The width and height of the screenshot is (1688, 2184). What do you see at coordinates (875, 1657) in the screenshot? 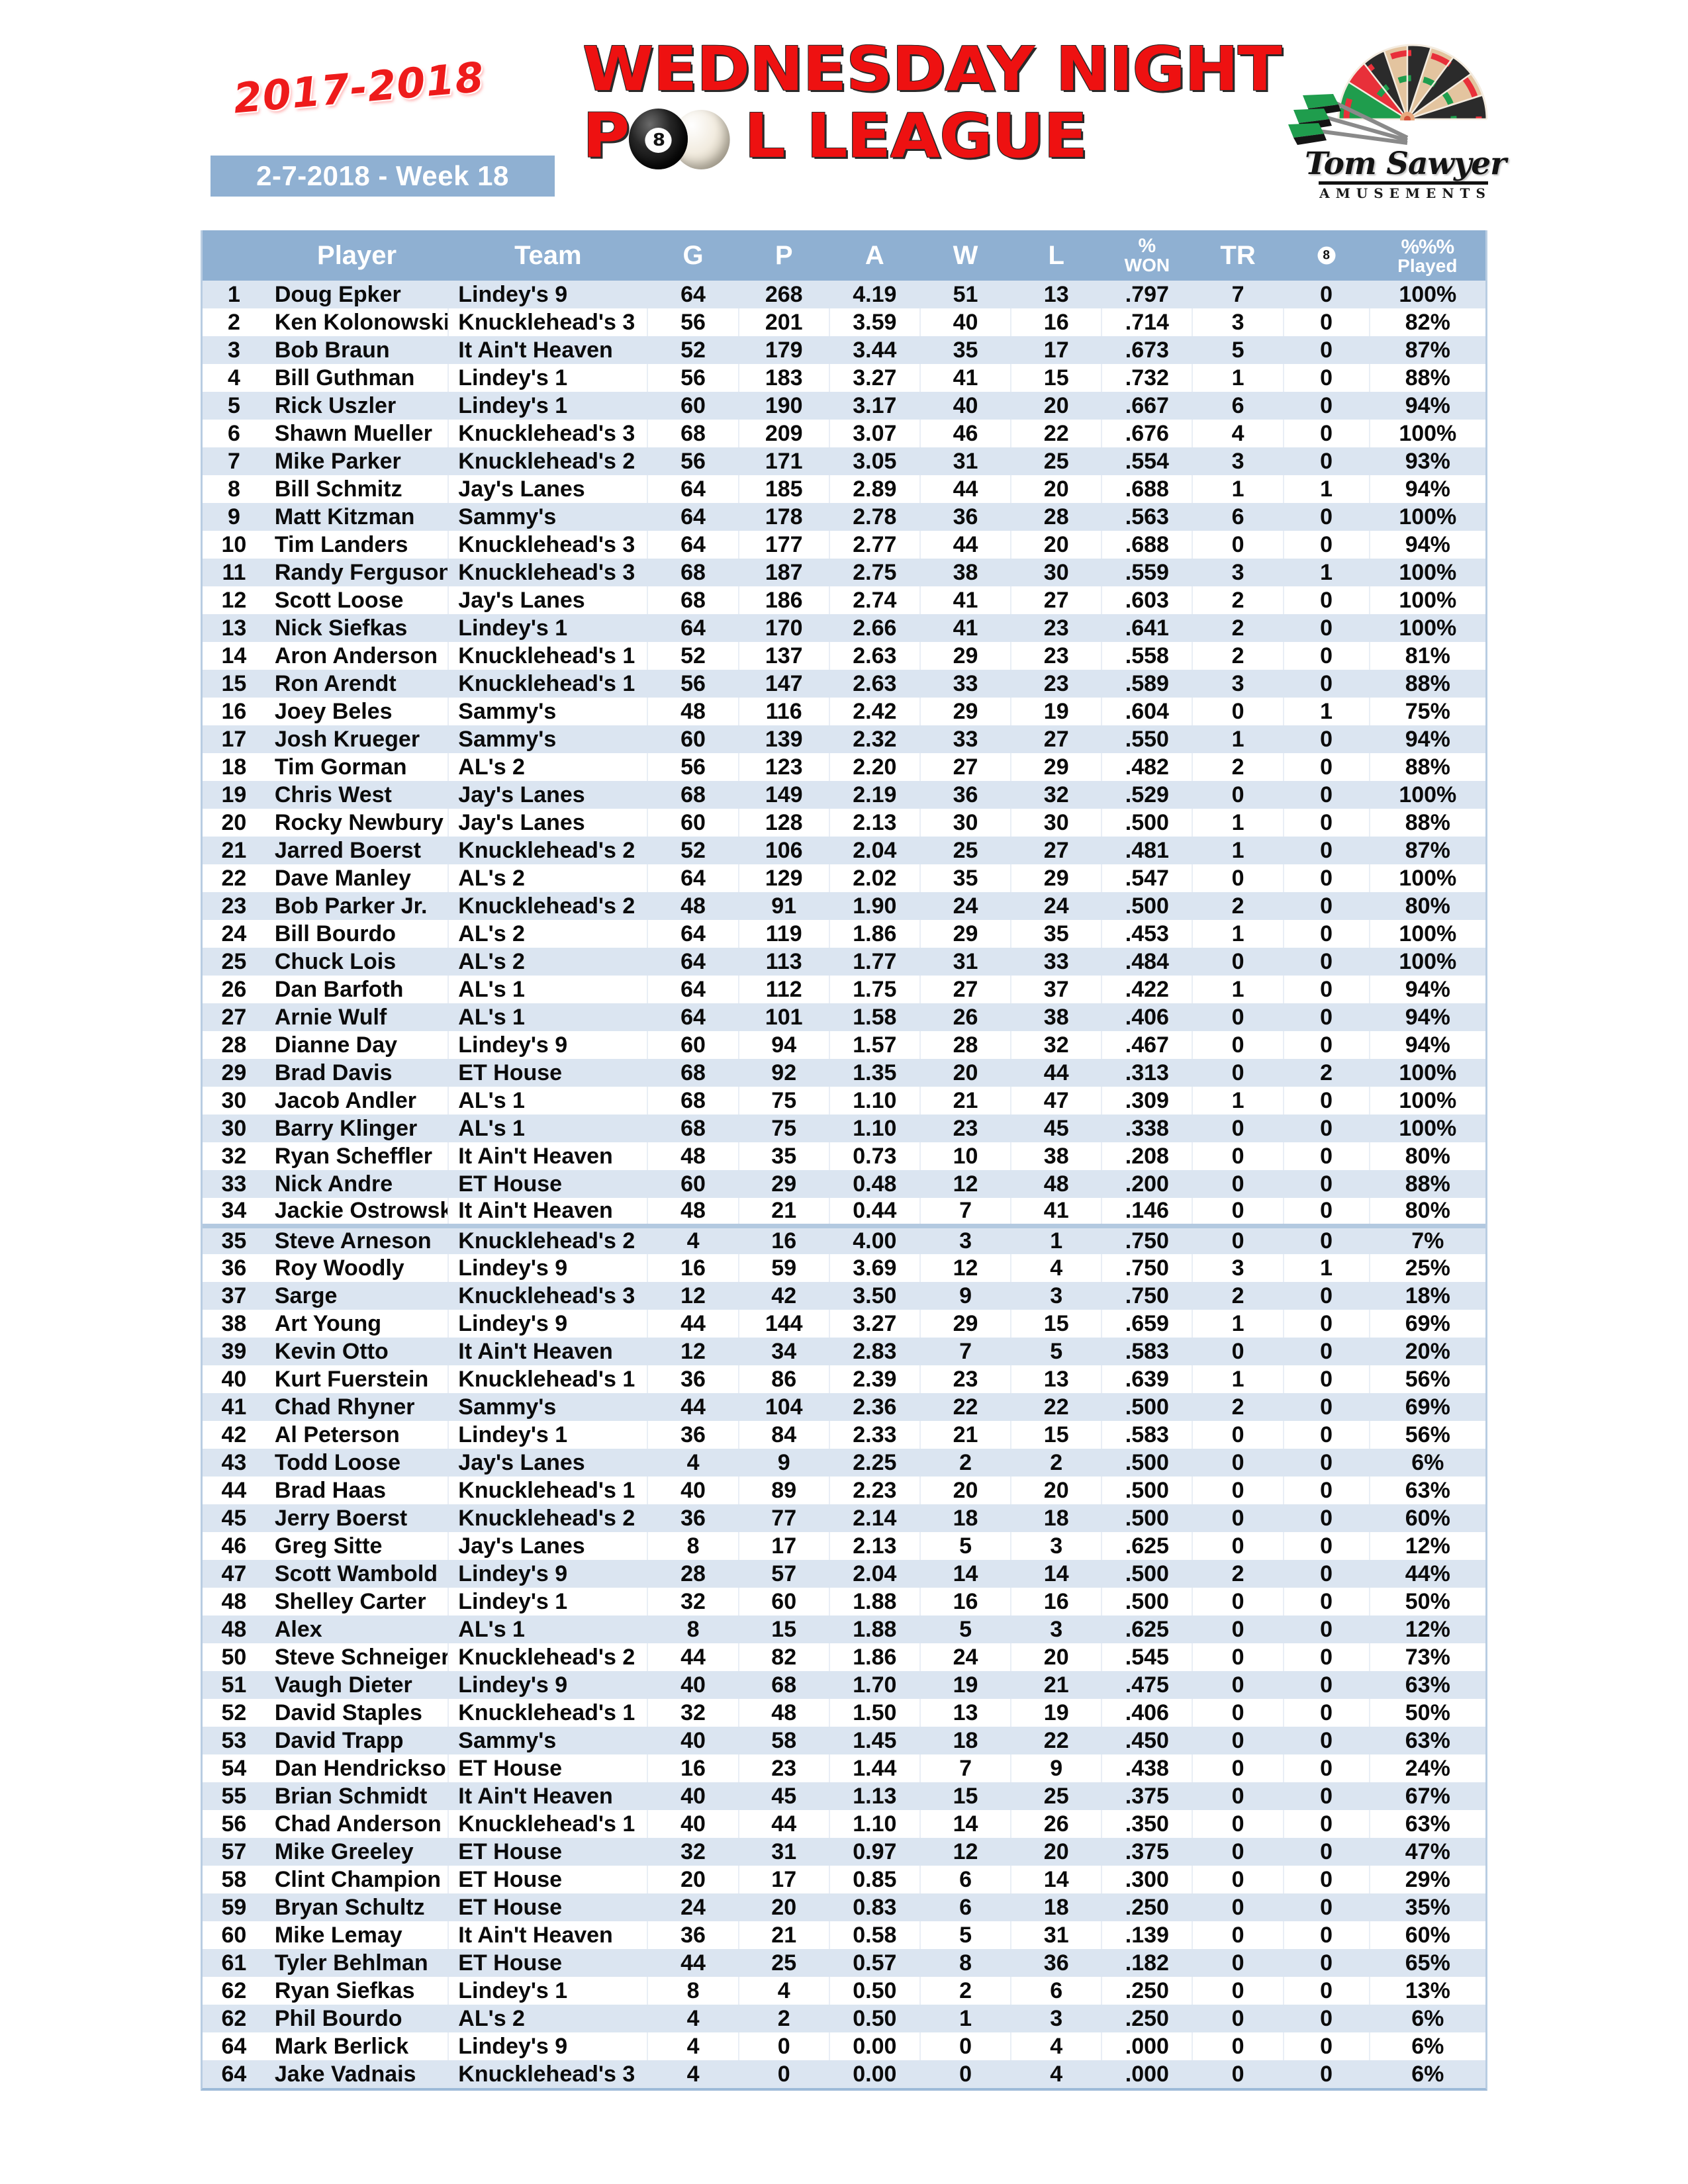
I see `cell-a: 1.86` at bounding box center [875, 1657].